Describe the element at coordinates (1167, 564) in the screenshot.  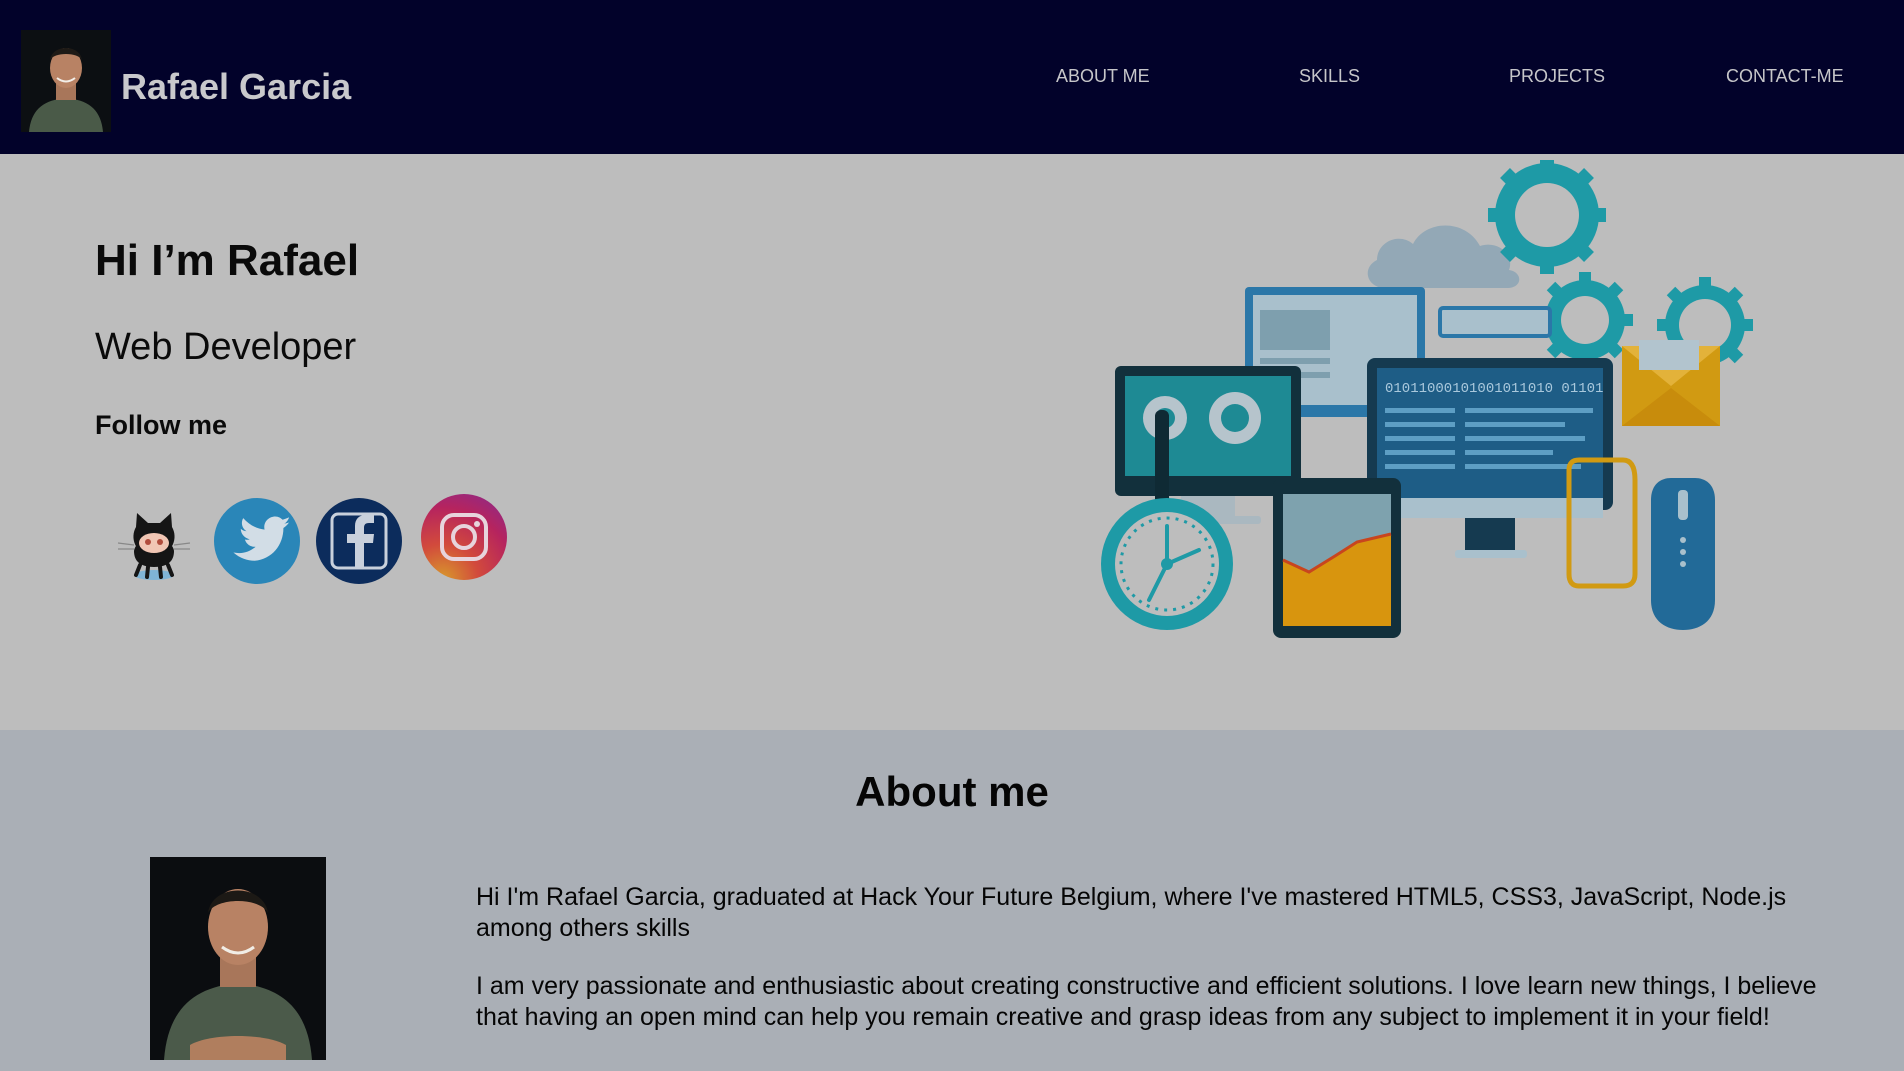
I see `clock-icon` at that location.